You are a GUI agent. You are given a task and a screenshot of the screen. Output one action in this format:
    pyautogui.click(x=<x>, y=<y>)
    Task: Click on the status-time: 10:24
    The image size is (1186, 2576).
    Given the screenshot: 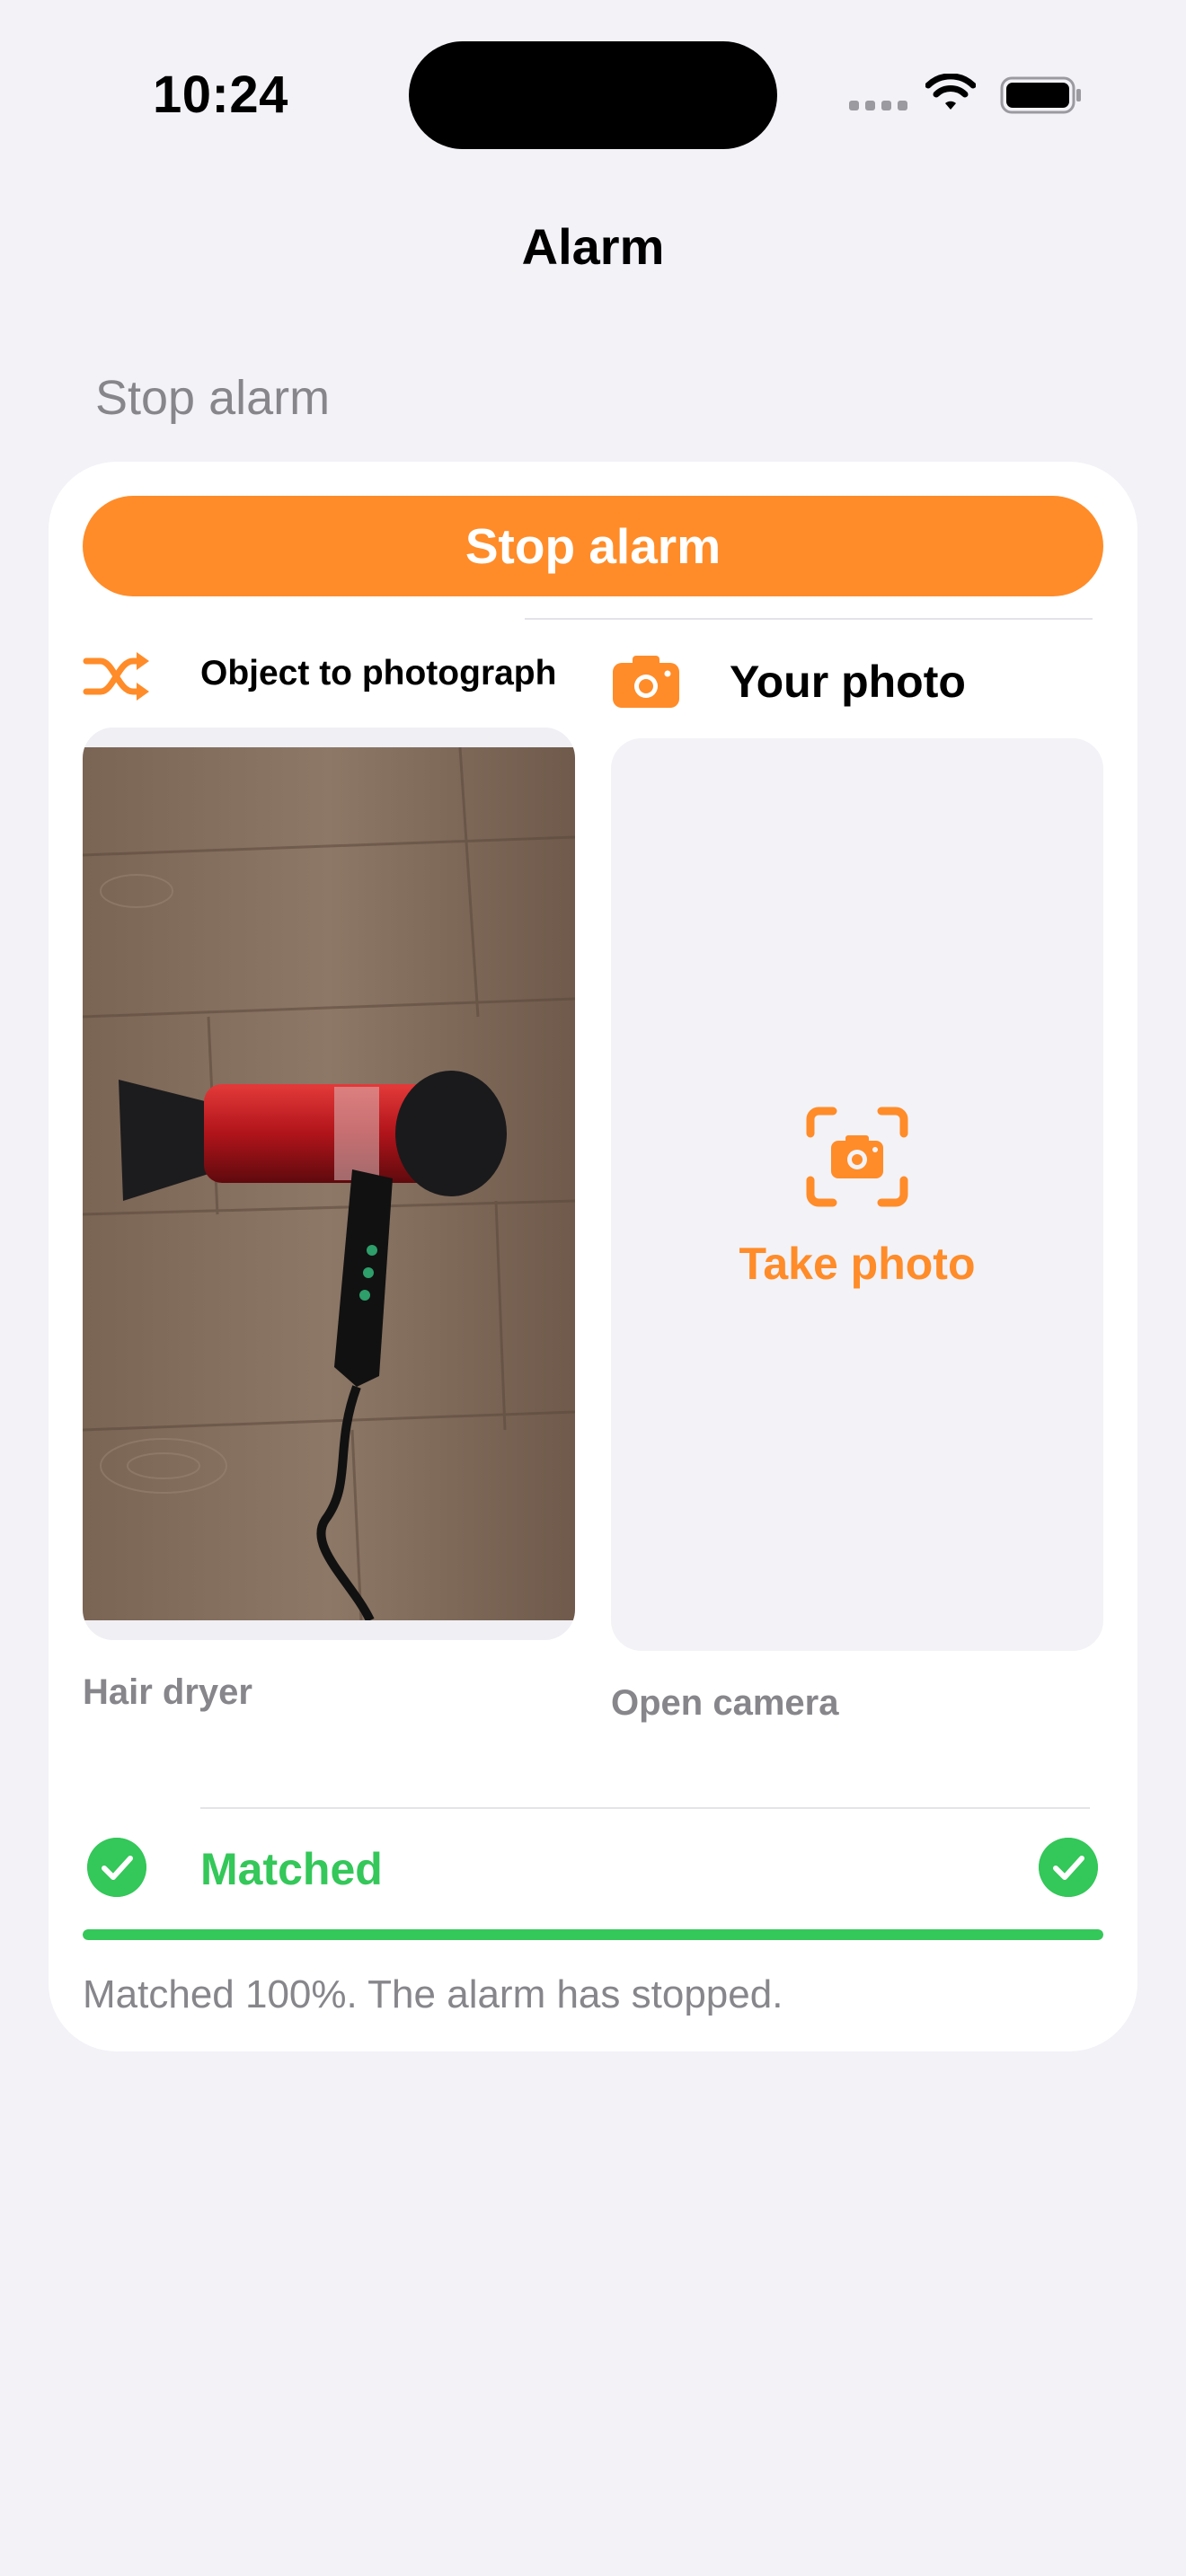 What is the action you would take?
    pyautogui.click(x=220, y=95)
    